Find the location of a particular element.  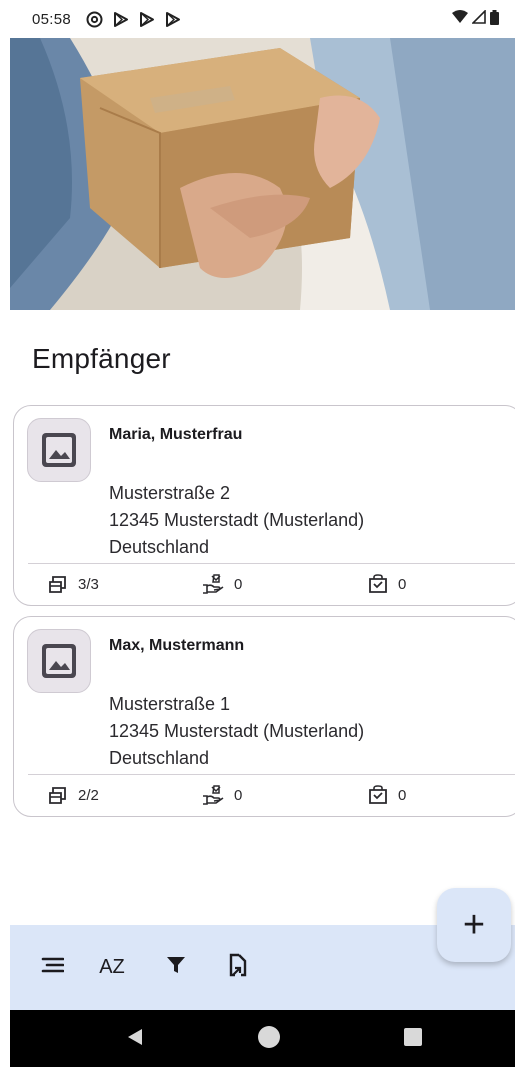

export-icon is located at coordinates (238, 967).